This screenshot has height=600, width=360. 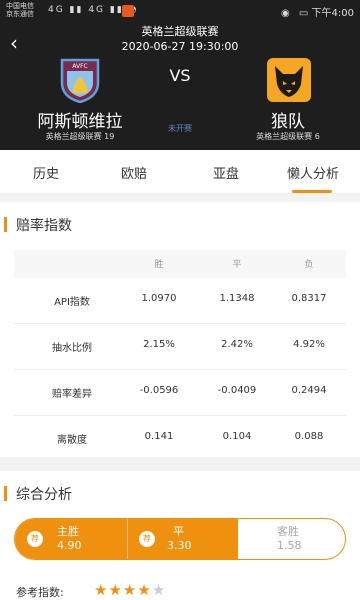 What do you see at coordinates (72, 440) in the screenshot?
I see `row-label: 离散度` at bounding box center [72, 440].